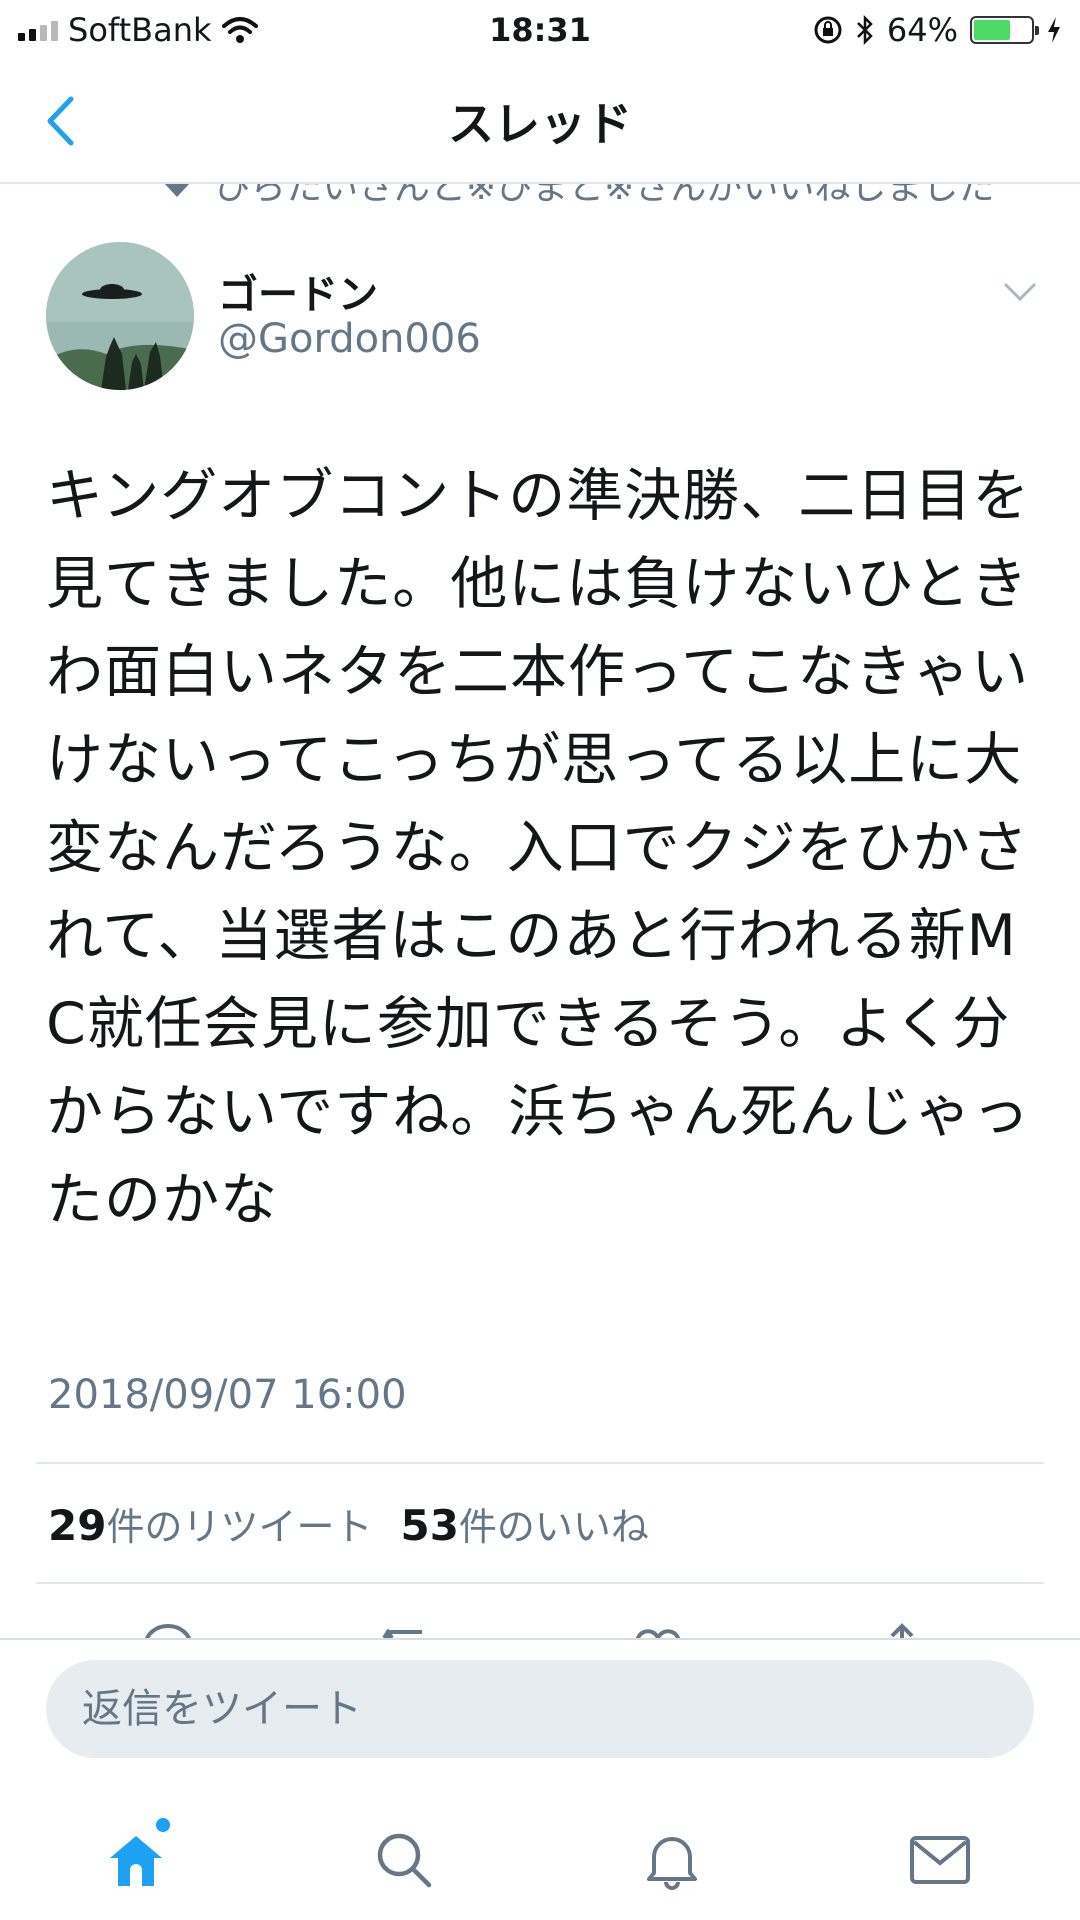  I want to click on nav-header: スレッド, so click(540, 122).